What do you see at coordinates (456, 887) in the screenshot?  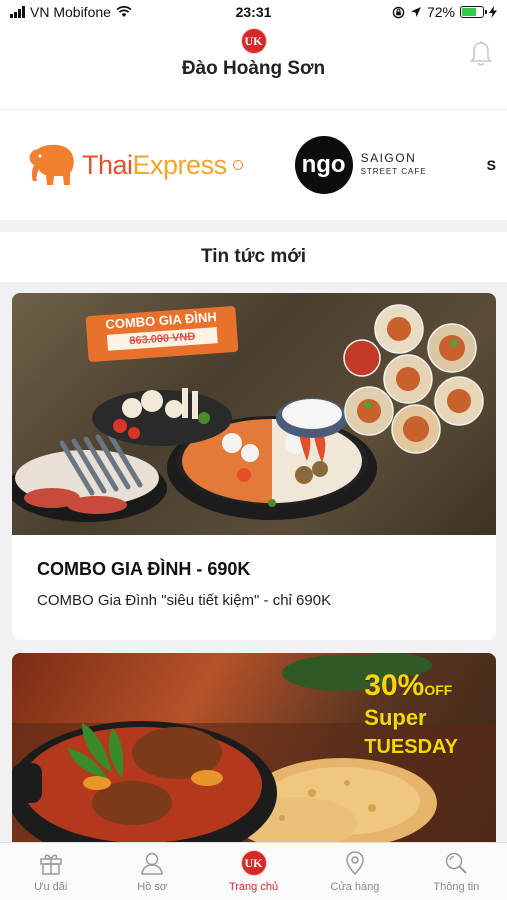 I see `tab-label: Thông tin` at bounding box center [456, 887].